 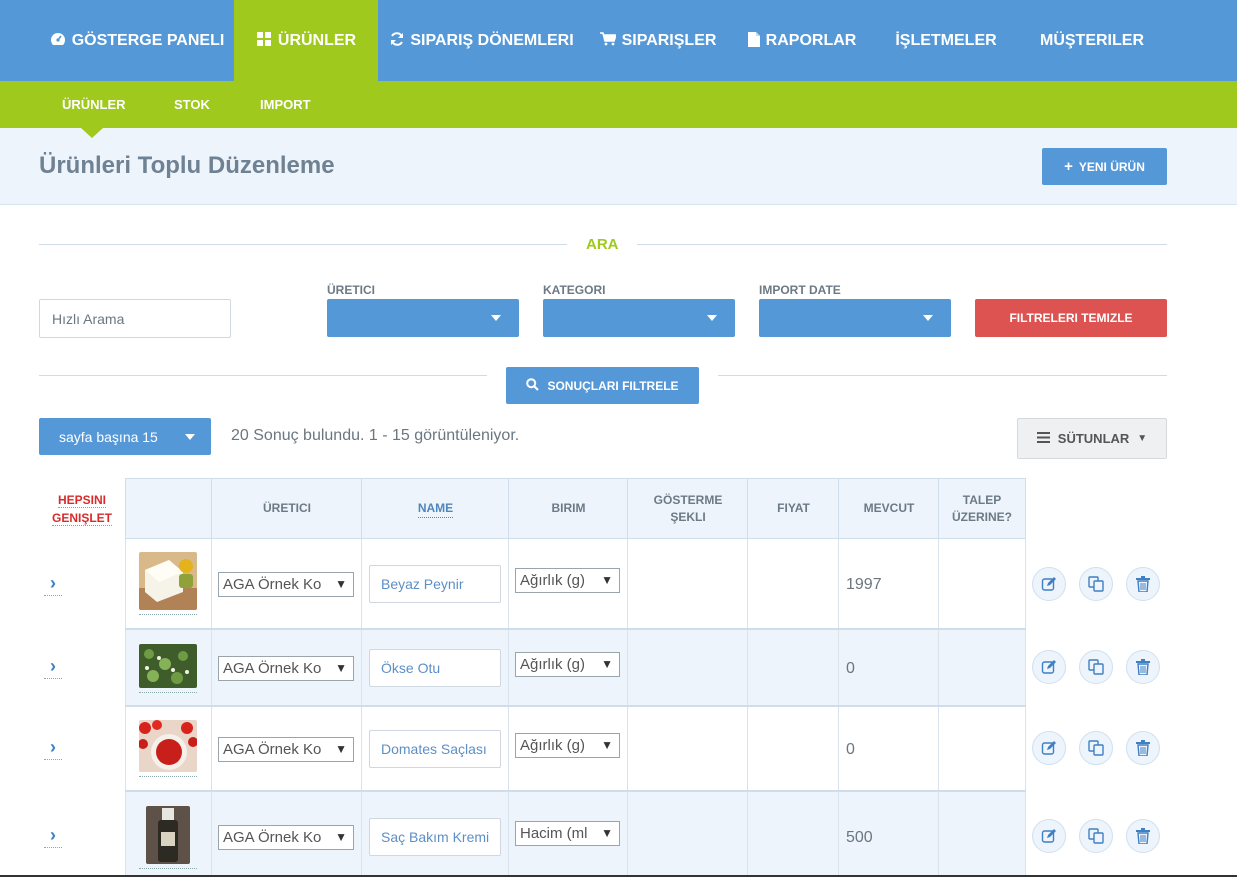 I want to click on nav-orders: SIPARIŞLER, so click(x=657, y=40).